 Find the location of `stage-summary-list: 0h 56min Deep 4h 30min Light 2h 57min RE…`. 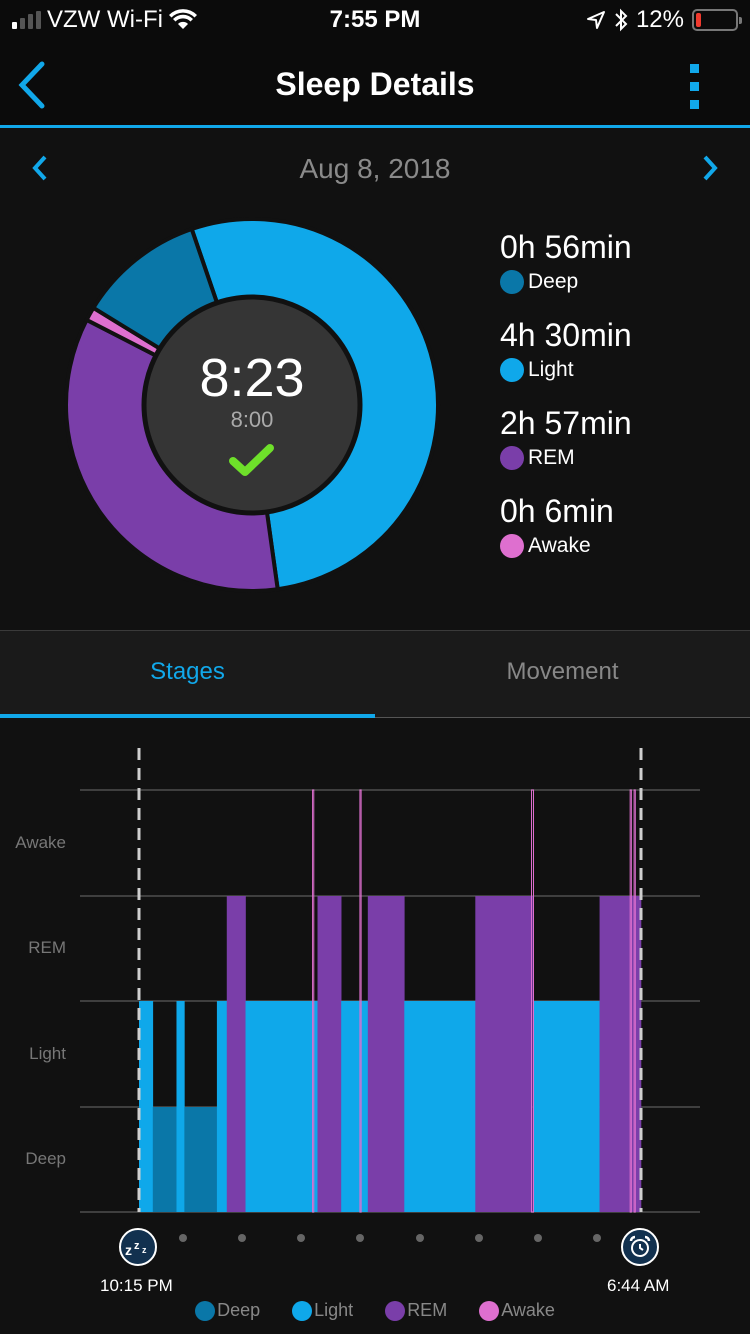

stage-summary-list: 0h 56min Deep 4h 30min Light 2h 57min RE… is located at coordinates (620, 404).